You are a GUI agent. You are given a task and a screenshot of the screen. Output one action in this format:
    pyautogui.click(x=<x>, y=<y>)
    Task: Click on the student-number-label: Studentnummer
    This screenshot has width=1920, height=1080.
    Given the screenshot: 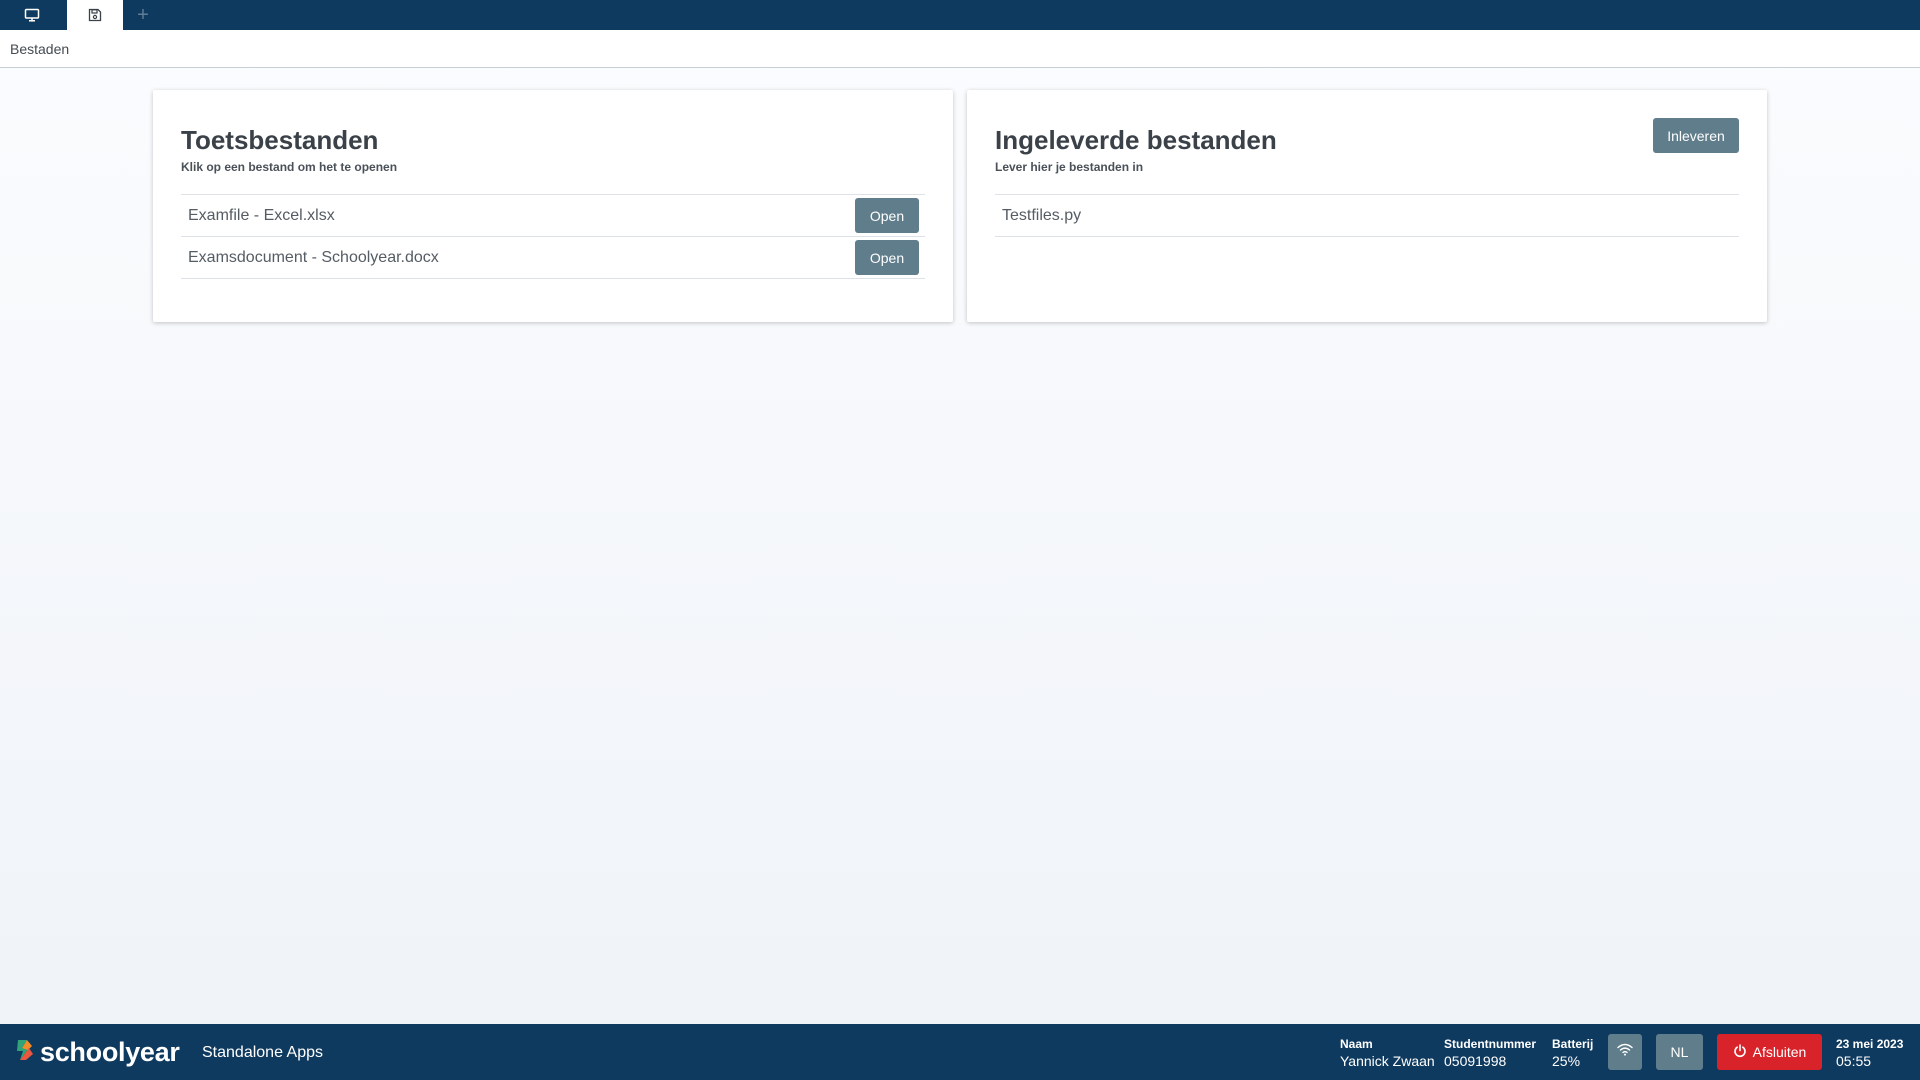 What is the action you would take?
    pyautogui.click(x=1490, y=1044)
    